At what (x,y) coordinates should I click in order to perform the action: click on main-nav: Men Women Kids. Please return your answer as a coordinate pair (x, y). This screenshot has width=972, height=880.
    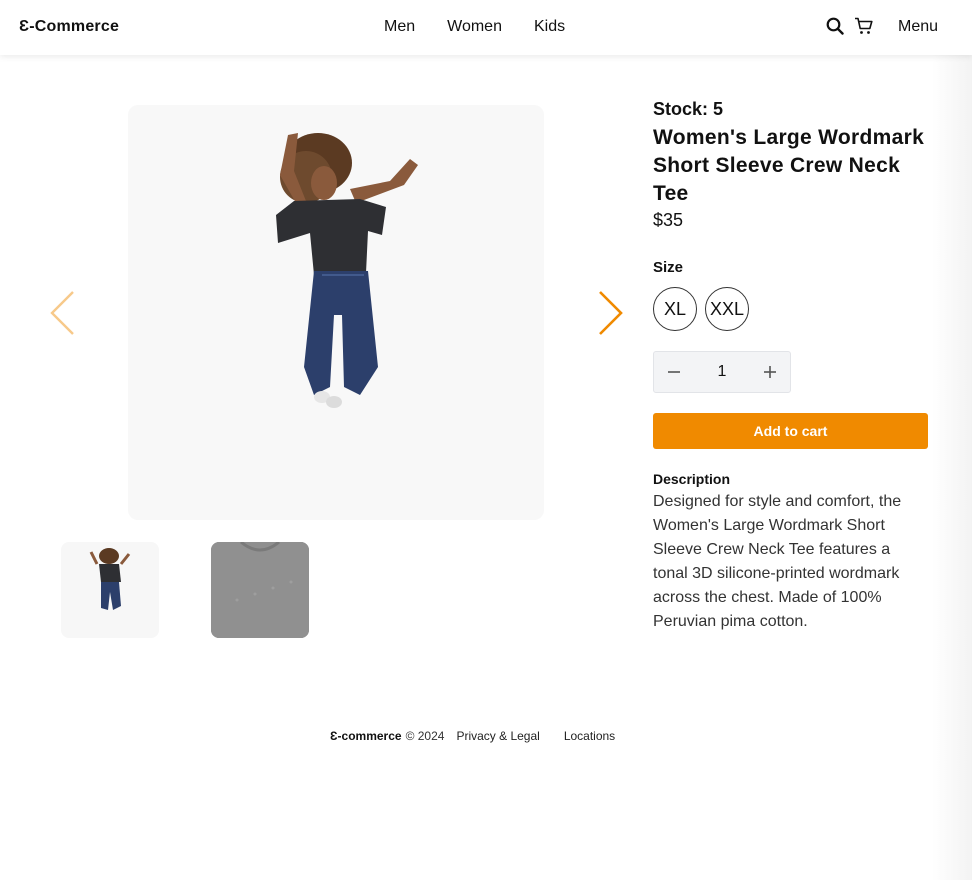
    Looking at the image, I should click on (474, 27).